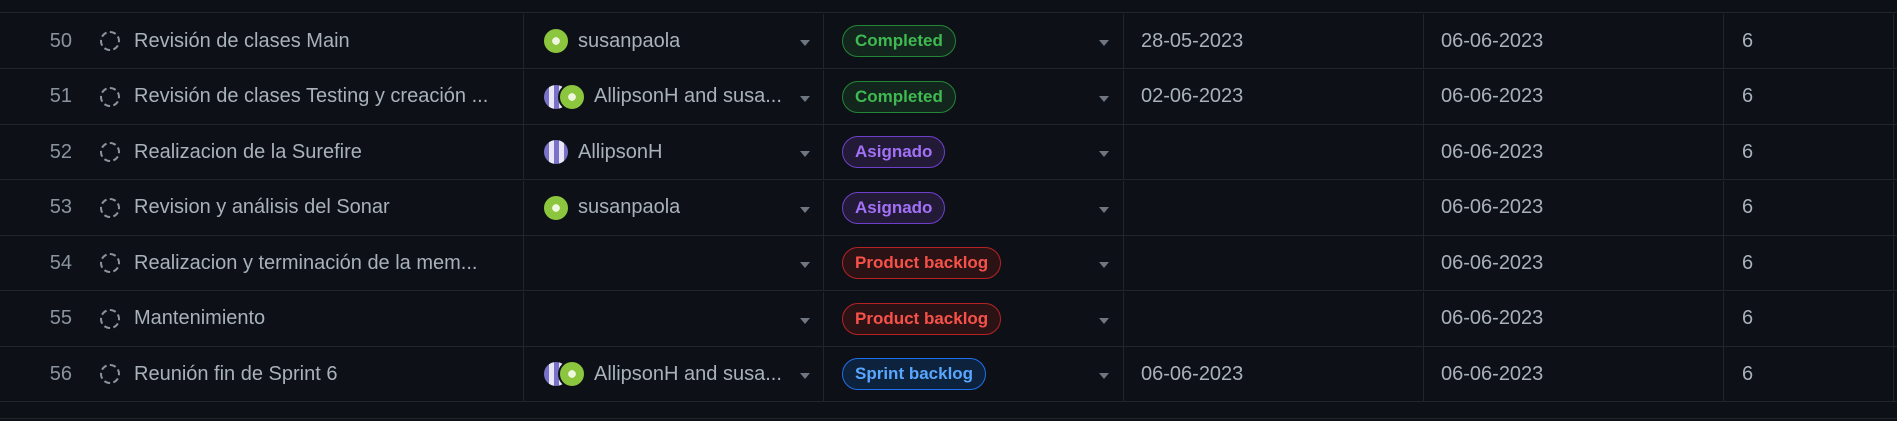  What do you see at coordinates (60, 96) in the screenshot?
I see `row-number: 51` at bounding box center [60, 96].